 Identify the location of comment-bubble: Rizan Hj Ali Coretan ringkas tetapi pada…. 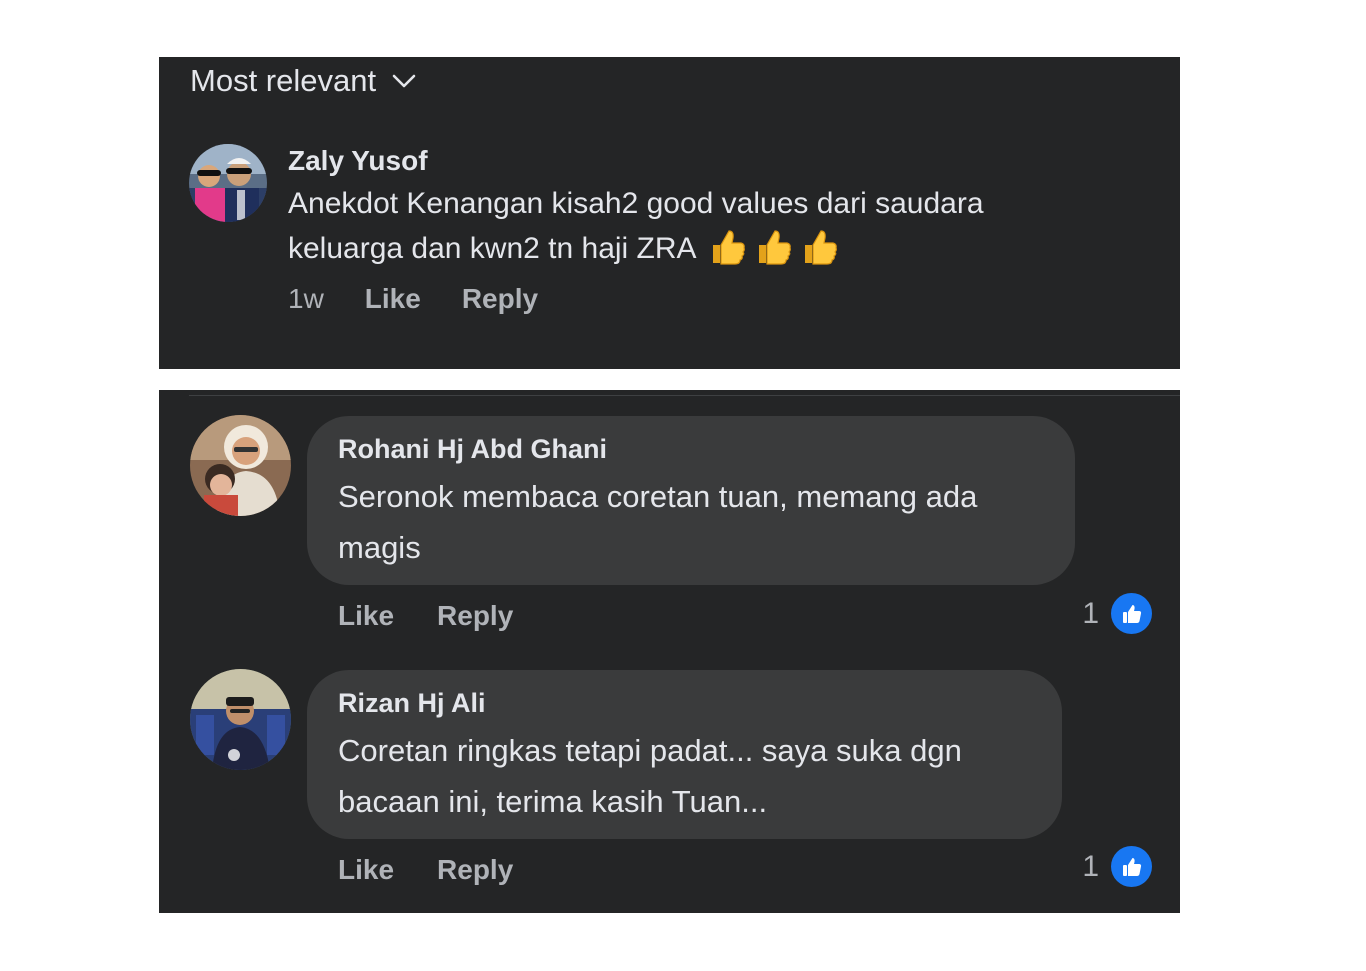
(684, 754).